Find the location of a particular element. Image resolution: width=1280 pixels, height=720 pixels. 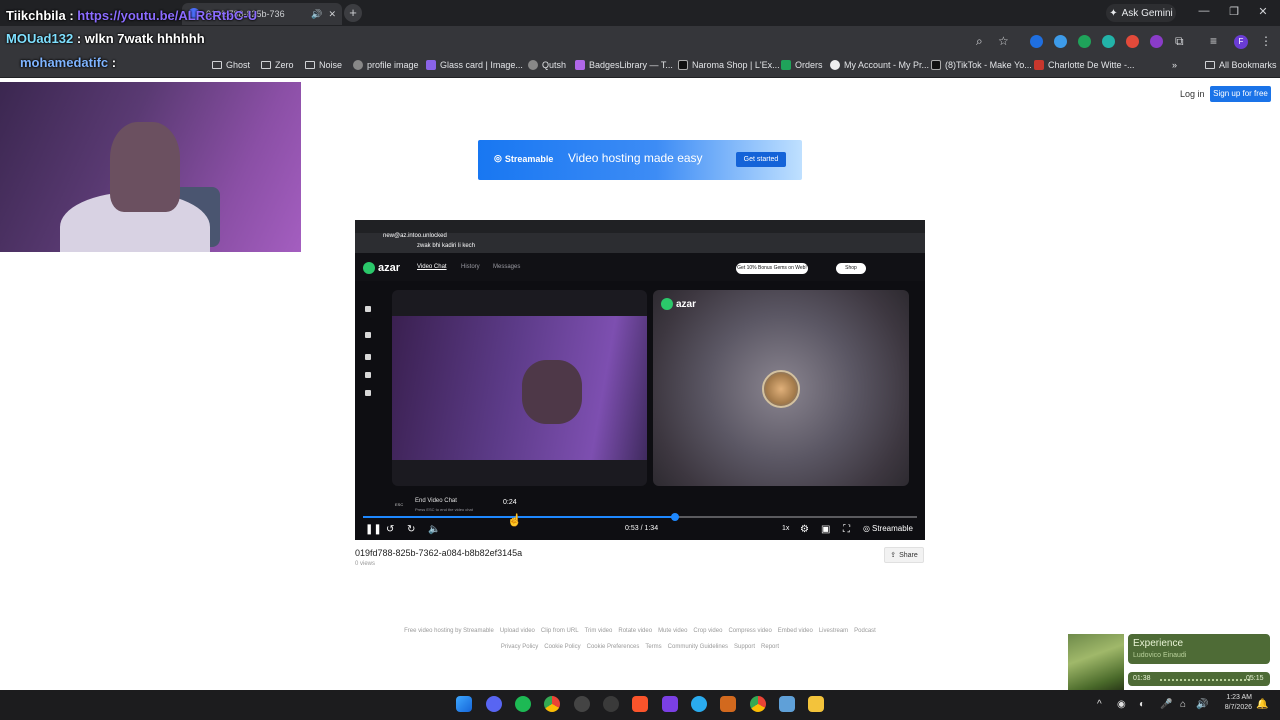

fullscreen-icon: ⛶ is located at coordinates (846, 529).